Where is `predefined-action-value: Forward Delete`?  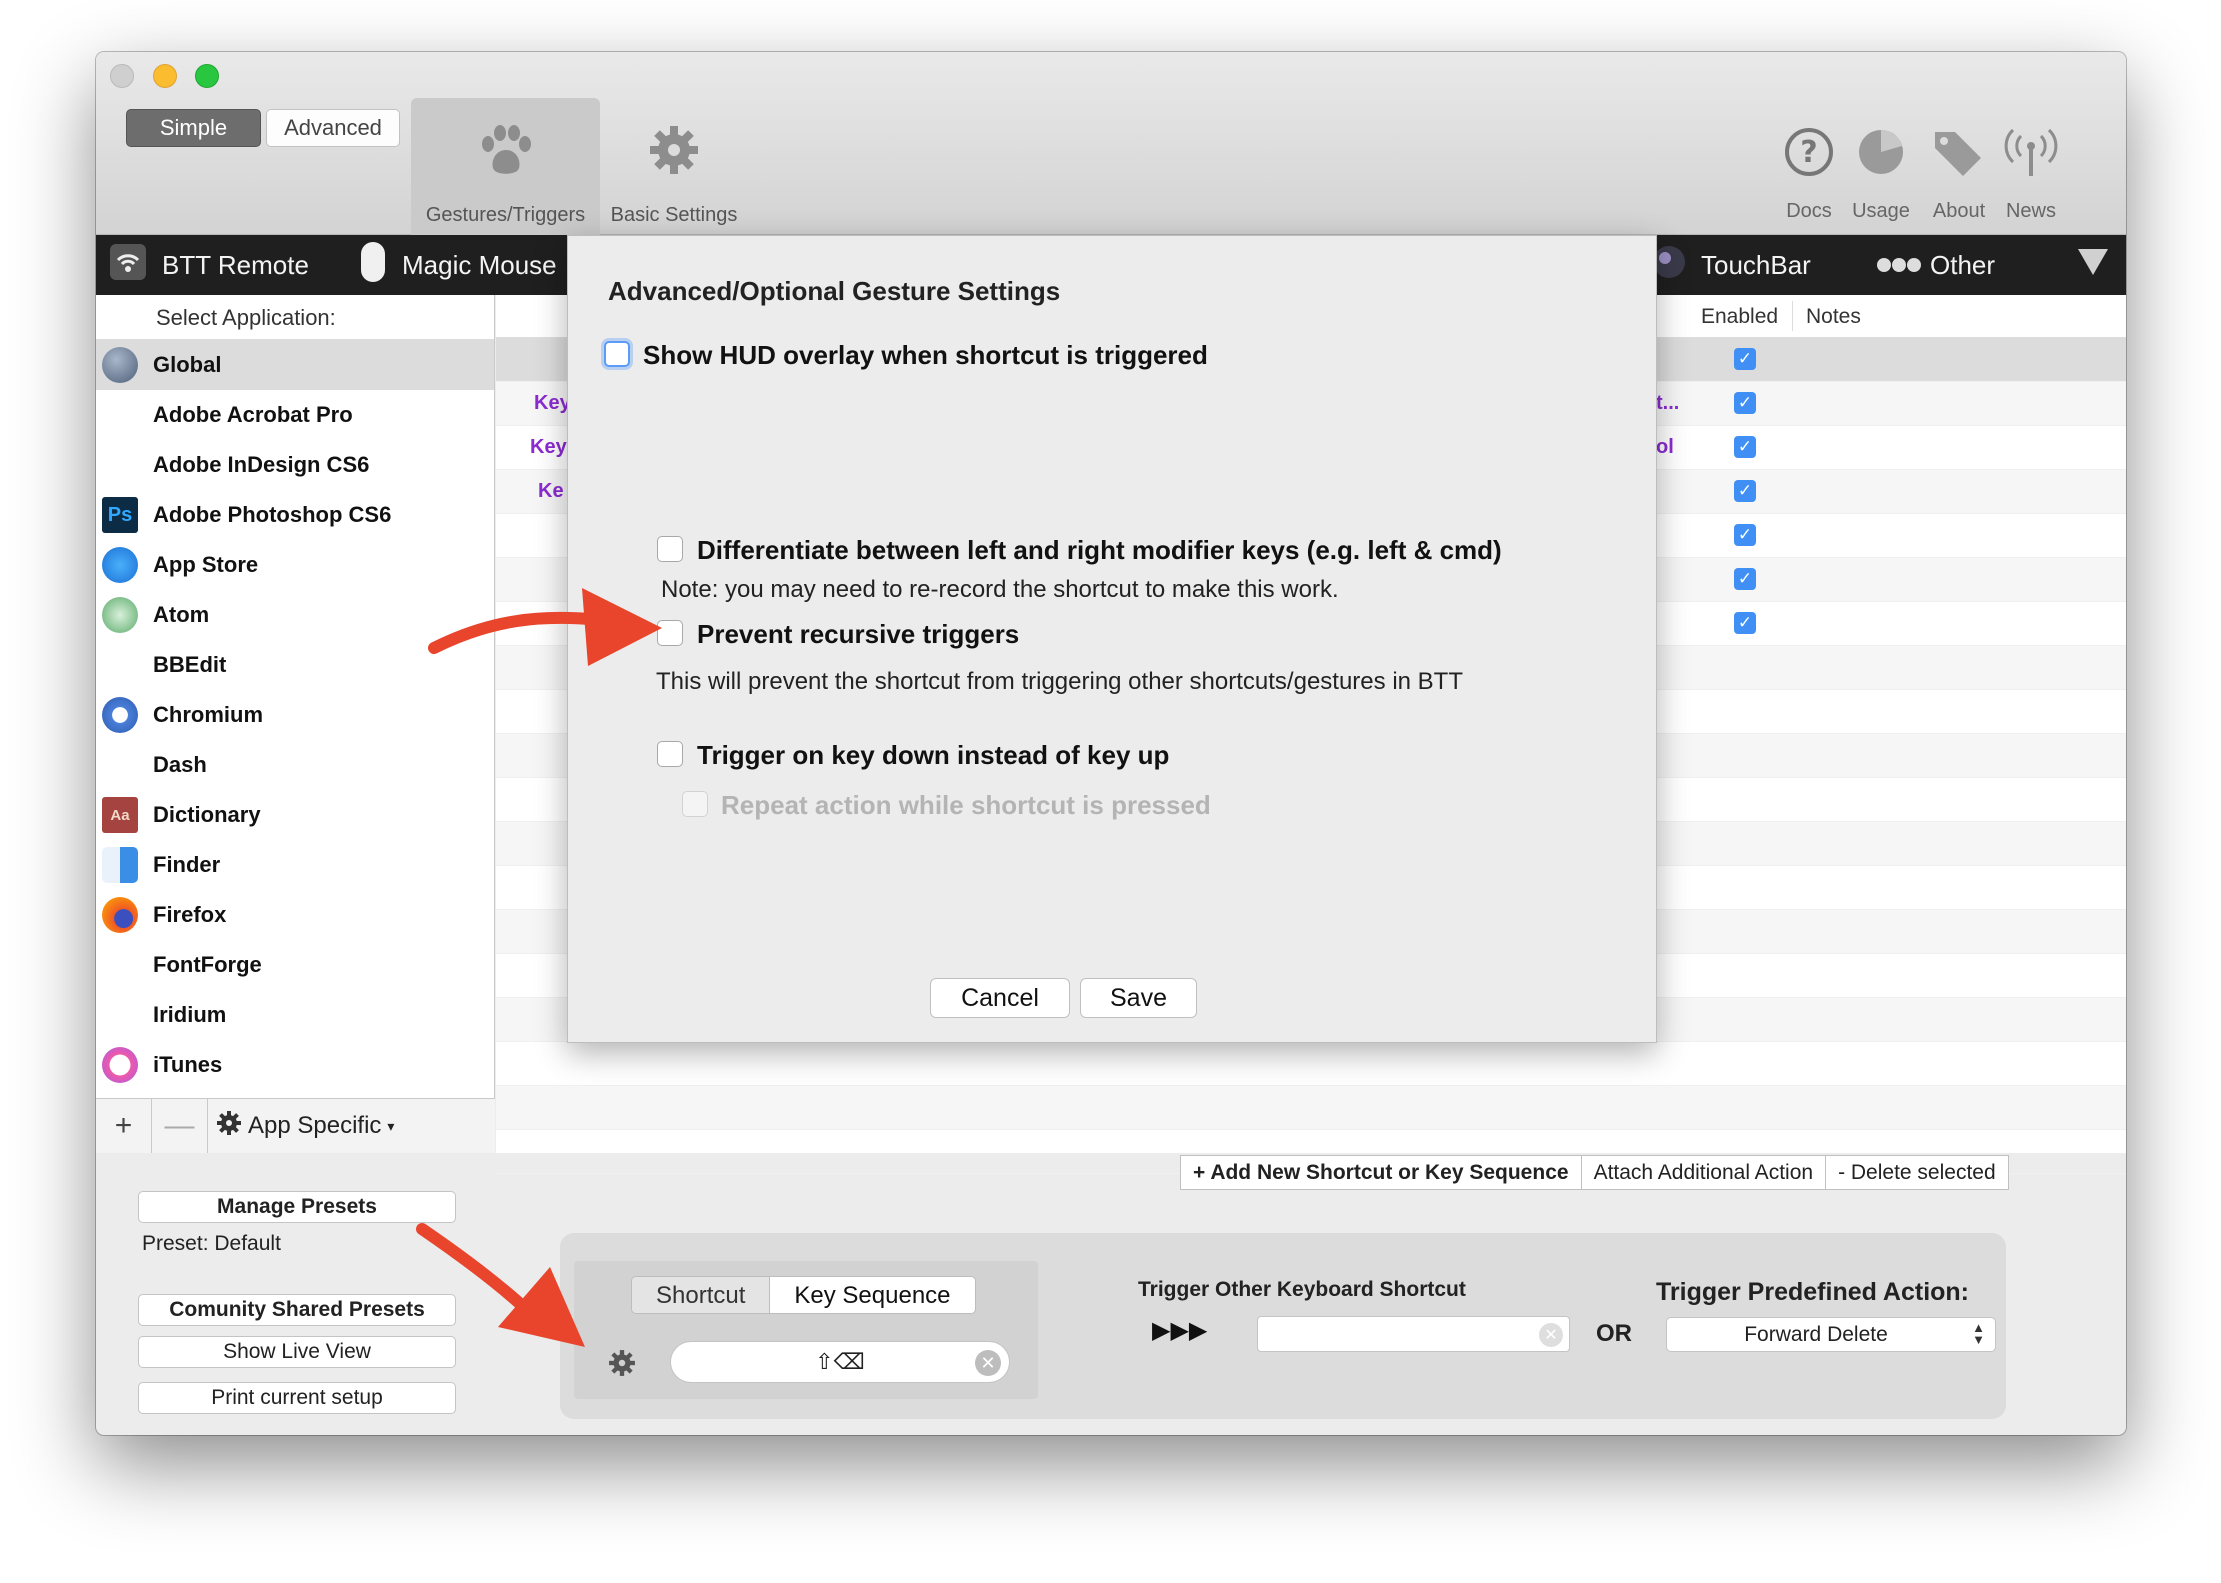
predefined-action-value: Forward Delete is located at coordinates (1816, 1334).